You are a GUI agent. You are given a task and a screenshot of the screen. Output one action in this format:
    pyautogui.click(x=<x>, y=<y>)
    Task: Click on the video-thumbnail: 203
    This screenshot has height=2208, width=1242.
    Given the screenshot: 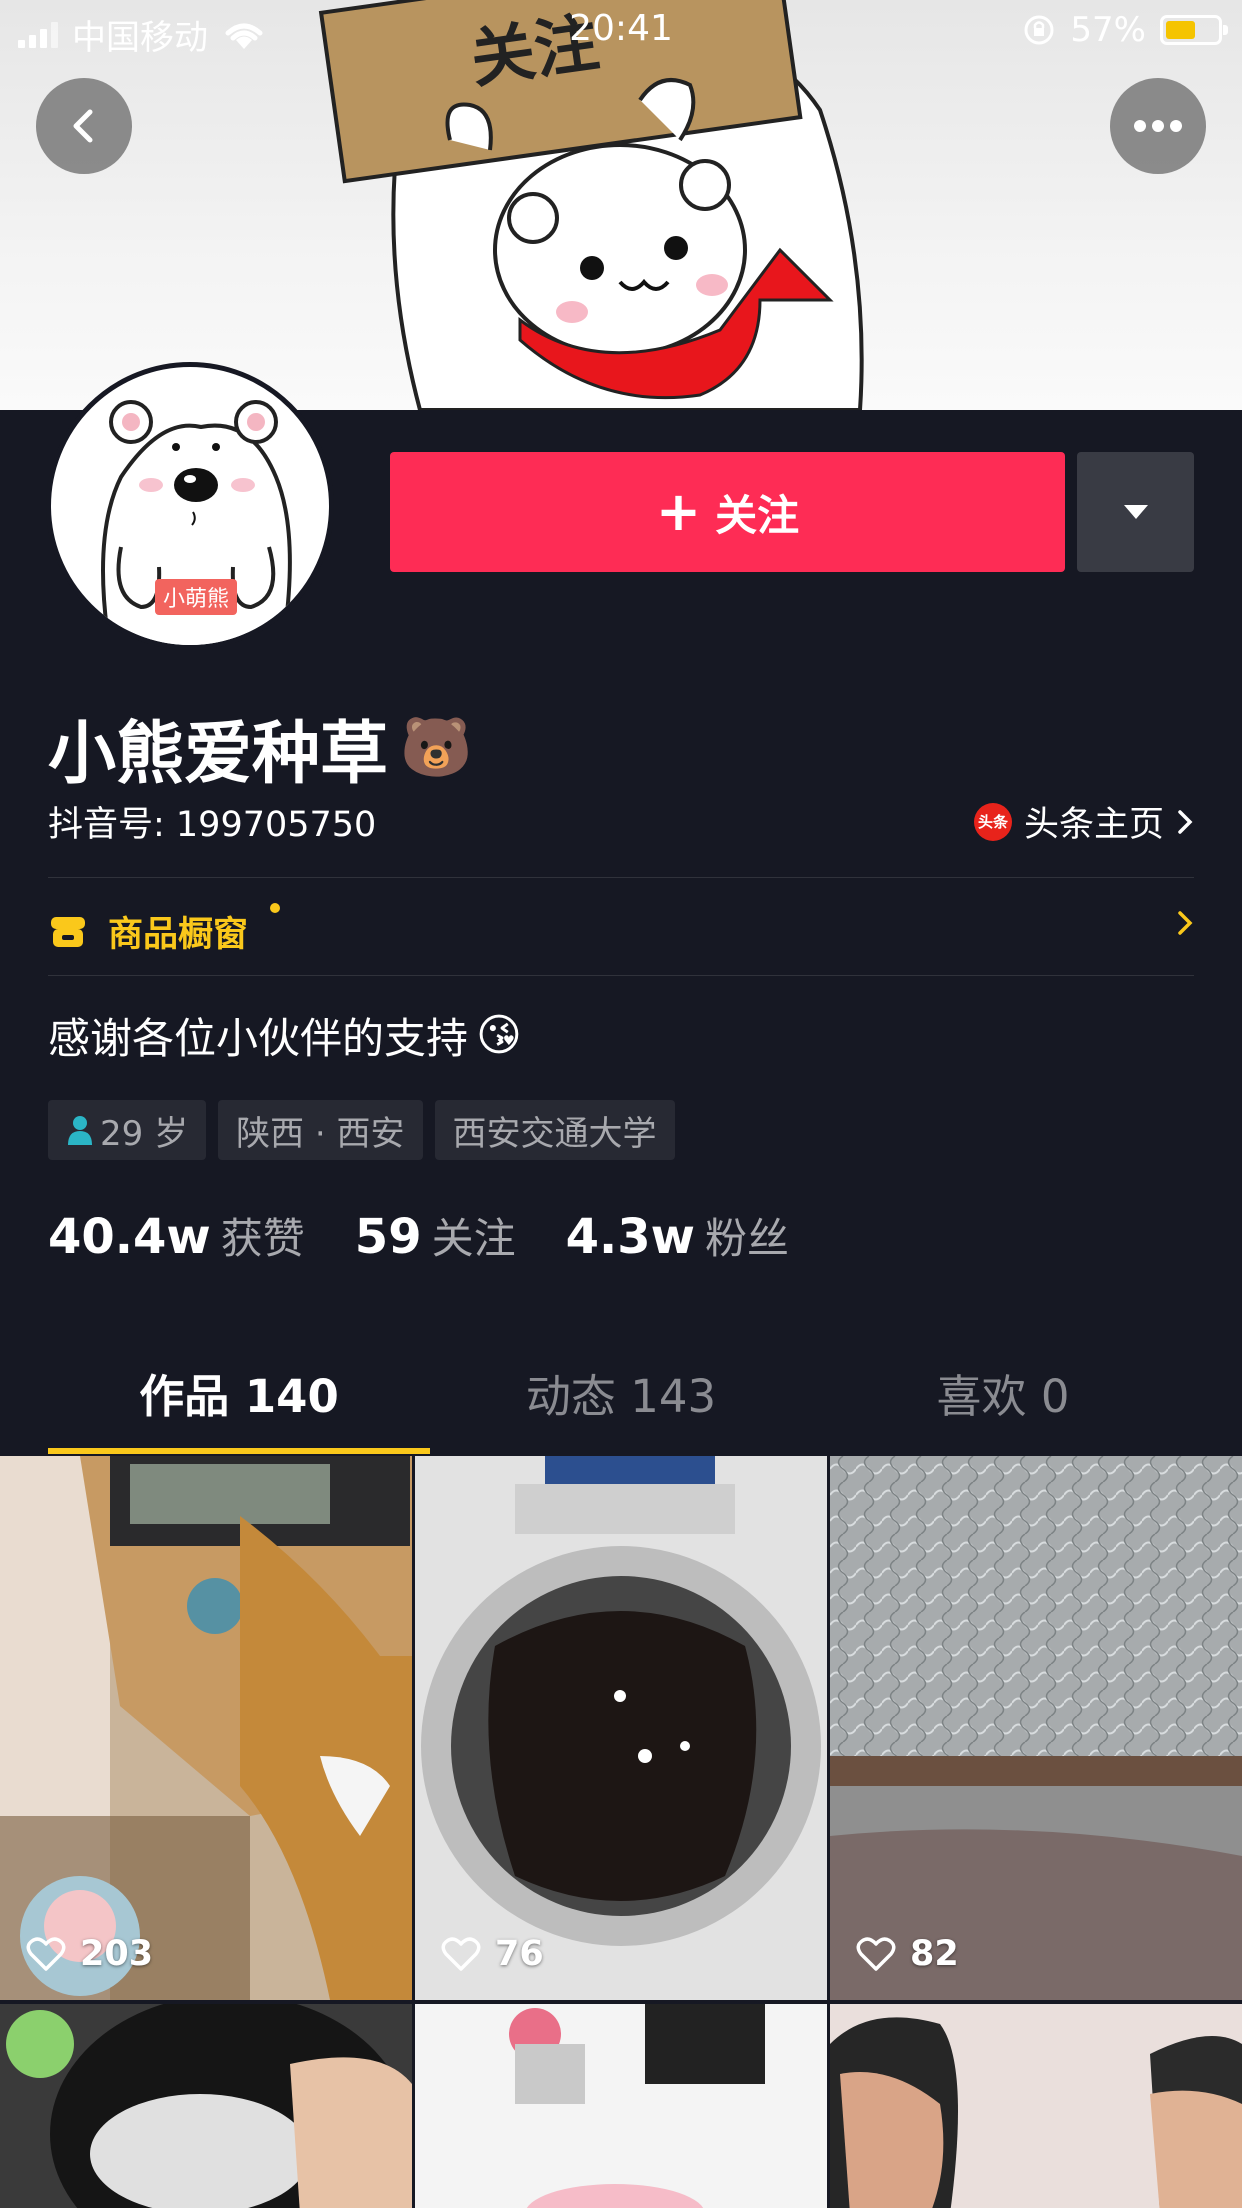 What is the action you would take?
    pyautogui.click(x=206, y=1728)
    